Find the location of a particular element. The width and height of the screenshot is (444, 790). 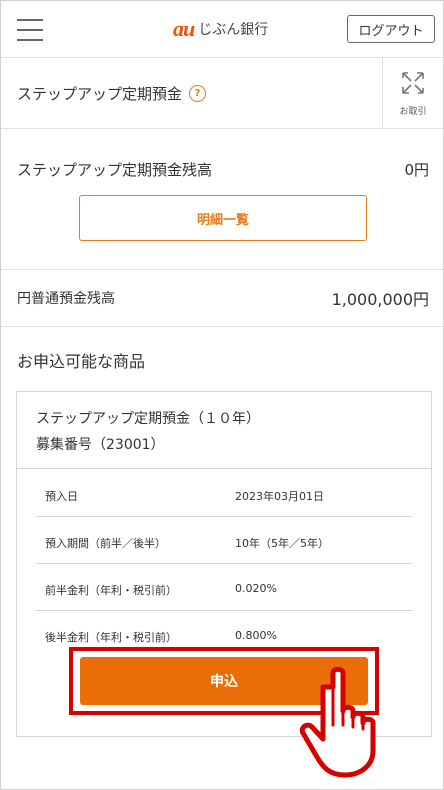

pointing-hand-icon is located at coordinates (337, 722).